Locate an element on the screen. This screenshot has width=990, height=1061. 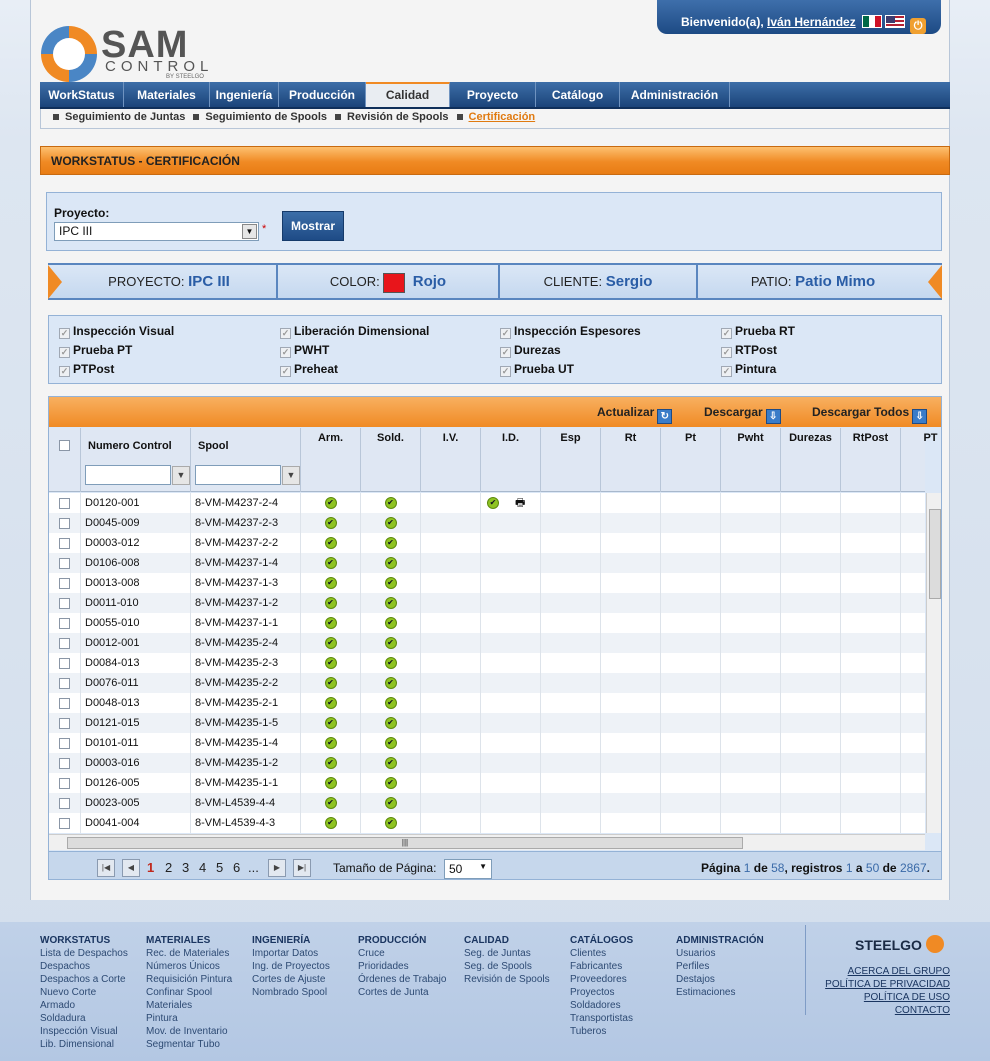
nav-item-4: Calidad is located at coordinates (408, 94).